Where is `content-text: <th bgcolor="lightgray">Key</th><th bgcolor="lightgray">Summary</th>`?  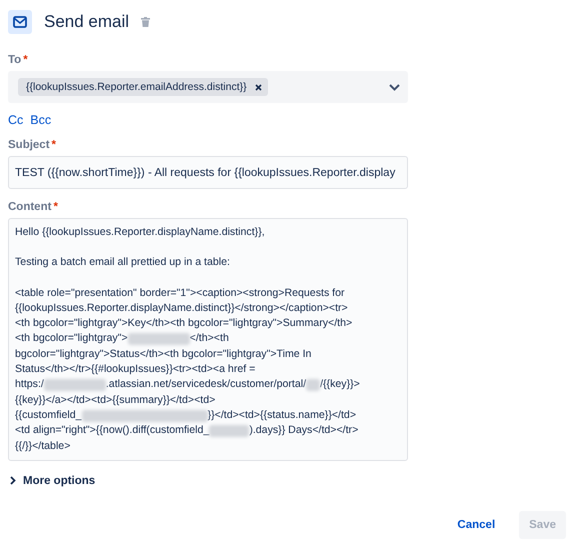 content-text: <th bgcolor="lightgray">Key</th><th bgcolor="lightgray">Summary</th> is located at coordinates (183, 324).